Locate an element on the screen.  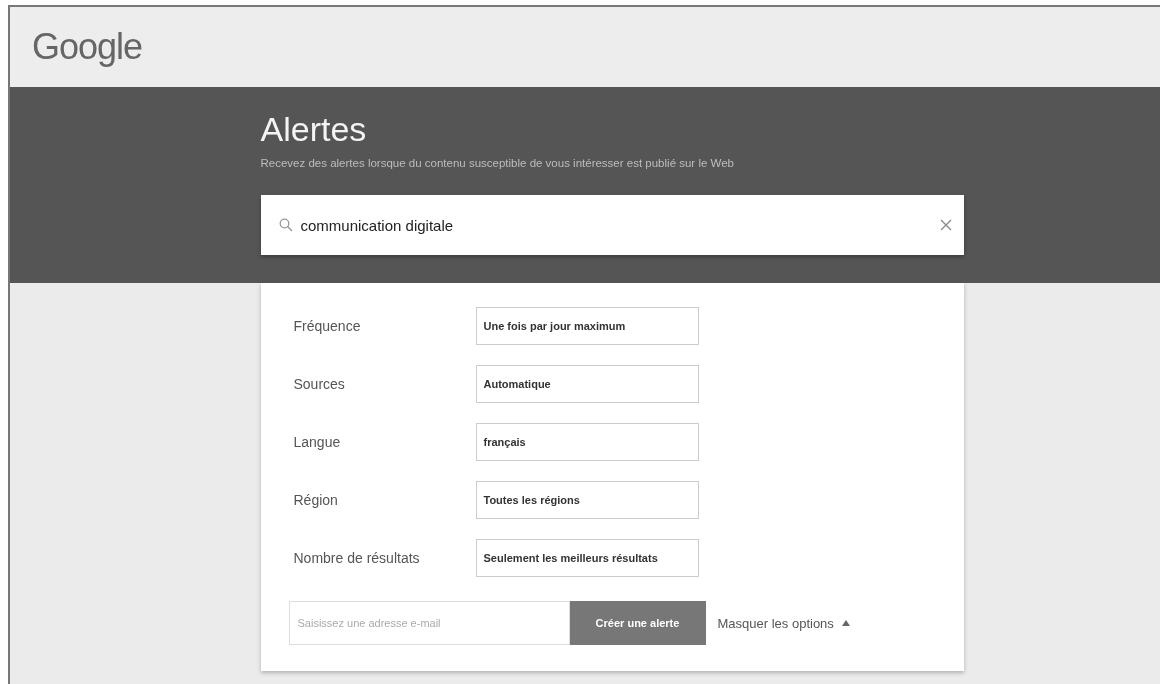
option-label: Sources is located at coordinates (319, 384).